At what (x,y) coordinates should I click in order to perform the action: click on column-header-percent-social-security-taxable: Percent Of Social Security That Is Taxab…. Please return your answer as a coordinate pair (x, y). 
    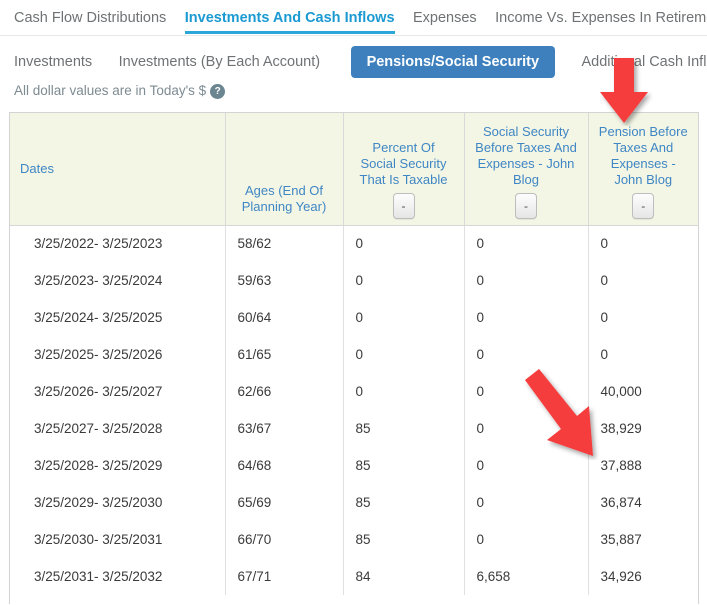
    Looking at the image, I should click on (404, 169).